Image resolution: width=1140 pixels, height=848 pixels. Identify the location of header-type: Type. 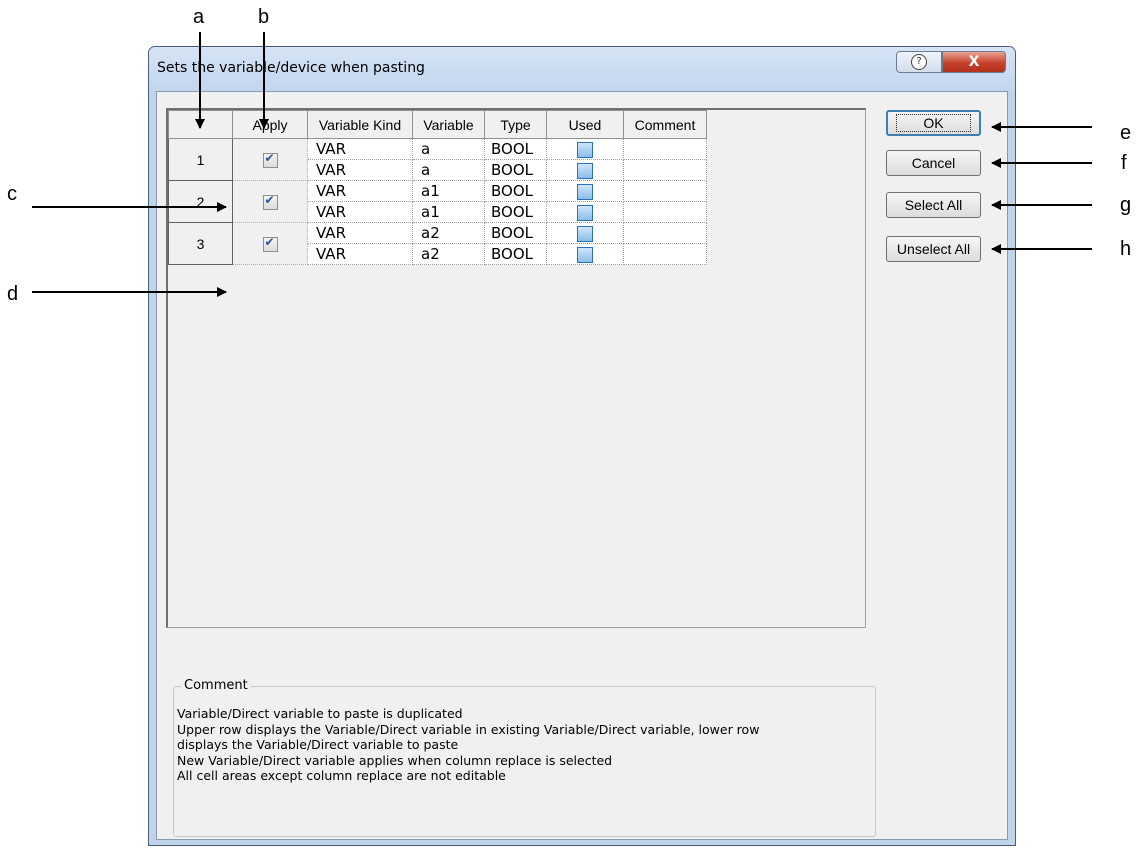
(515, 124).